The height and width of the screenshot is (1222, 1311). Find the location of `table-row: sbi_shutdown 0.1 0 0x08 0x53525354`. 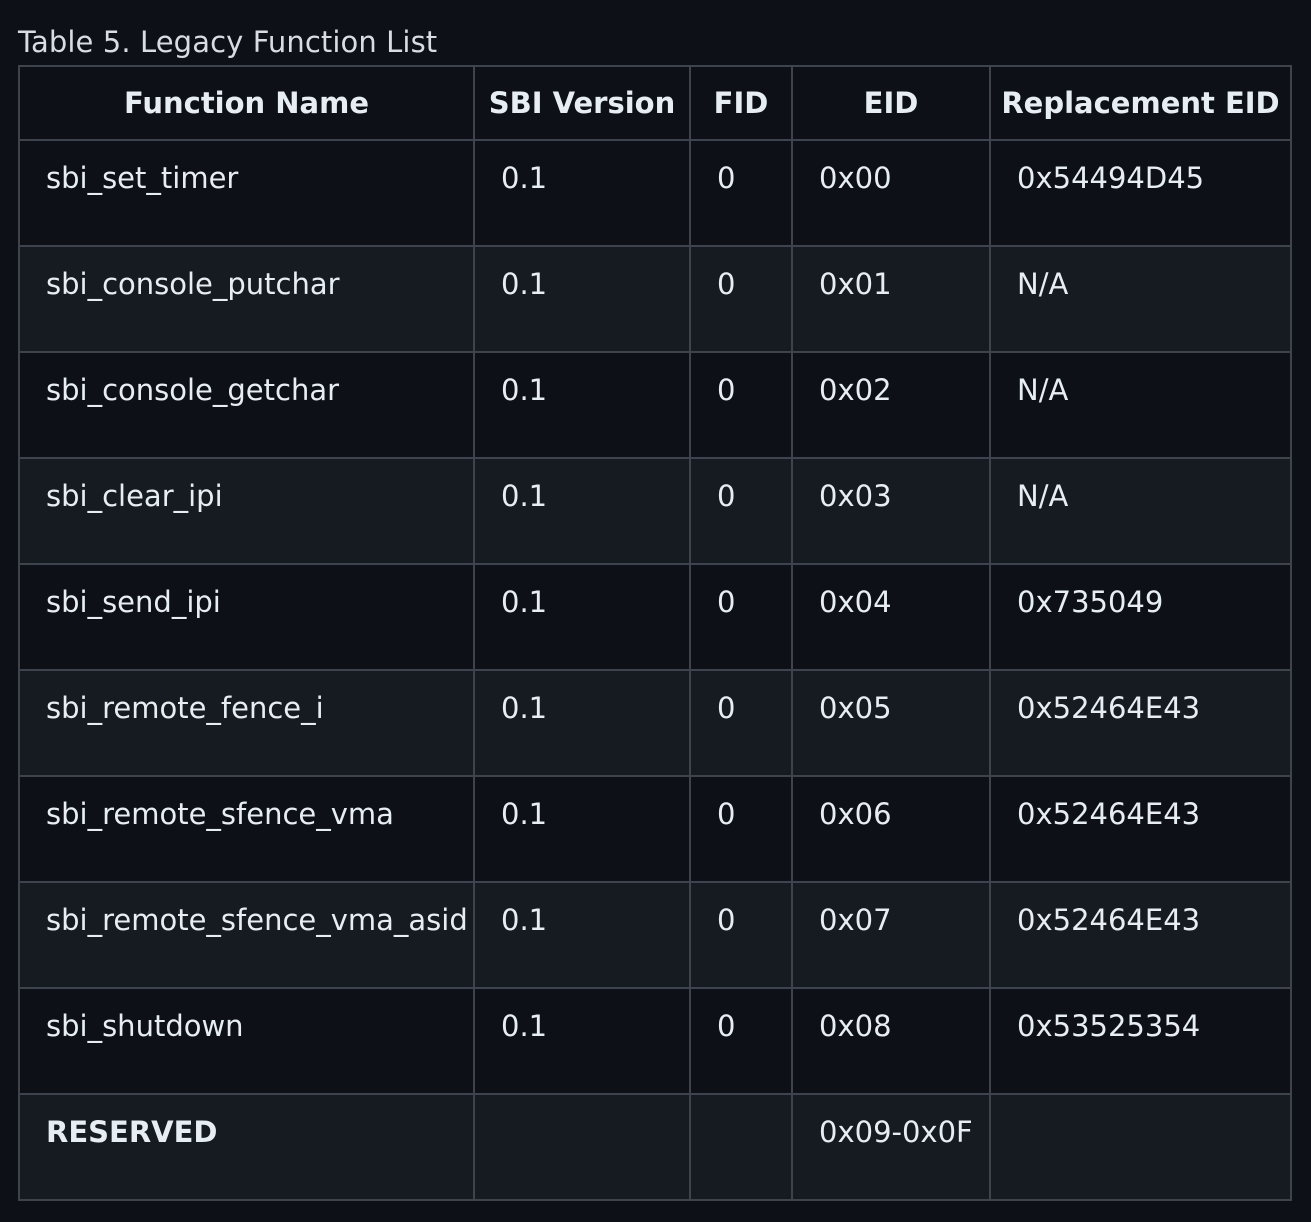

table-row: sbi_shutdown 0.1 0 0x08 0x53525354 is located at coordinates (655, 1041).